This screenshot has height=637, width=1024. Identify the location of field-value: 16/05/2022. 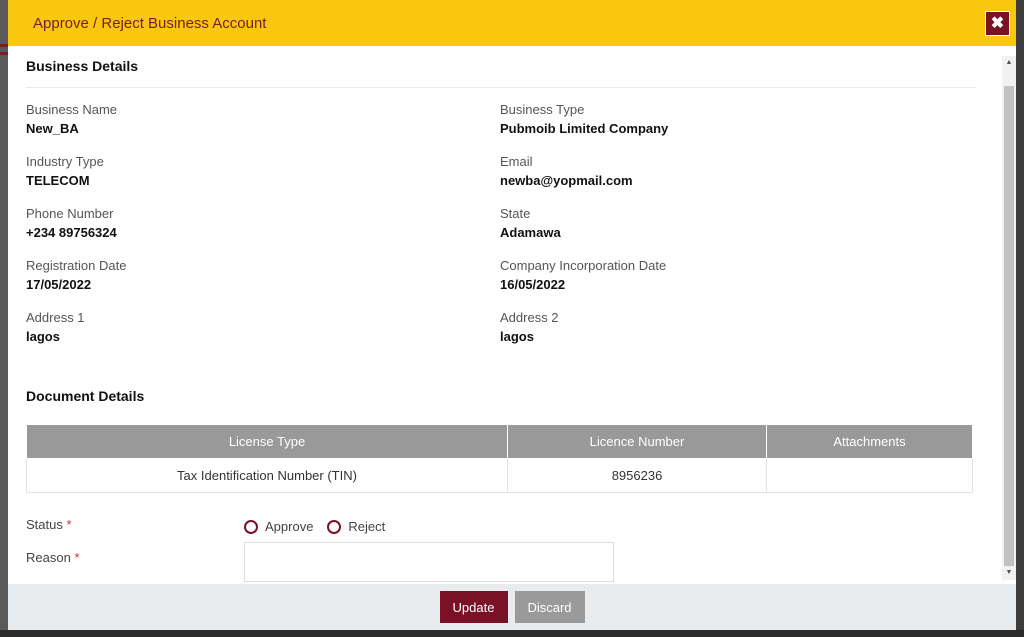
(533, 284).